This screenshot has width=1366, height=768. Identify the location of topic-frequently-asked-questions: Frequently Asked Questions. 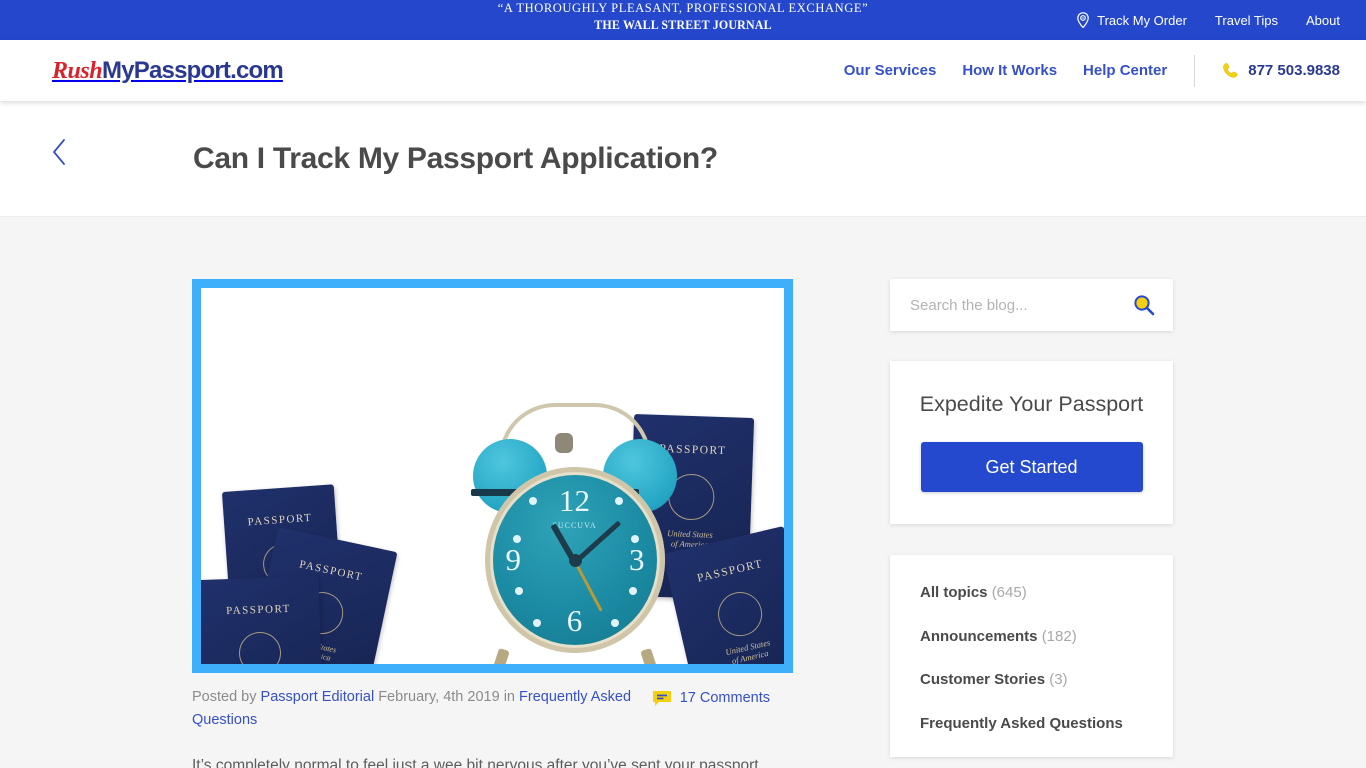
(1031, 724).